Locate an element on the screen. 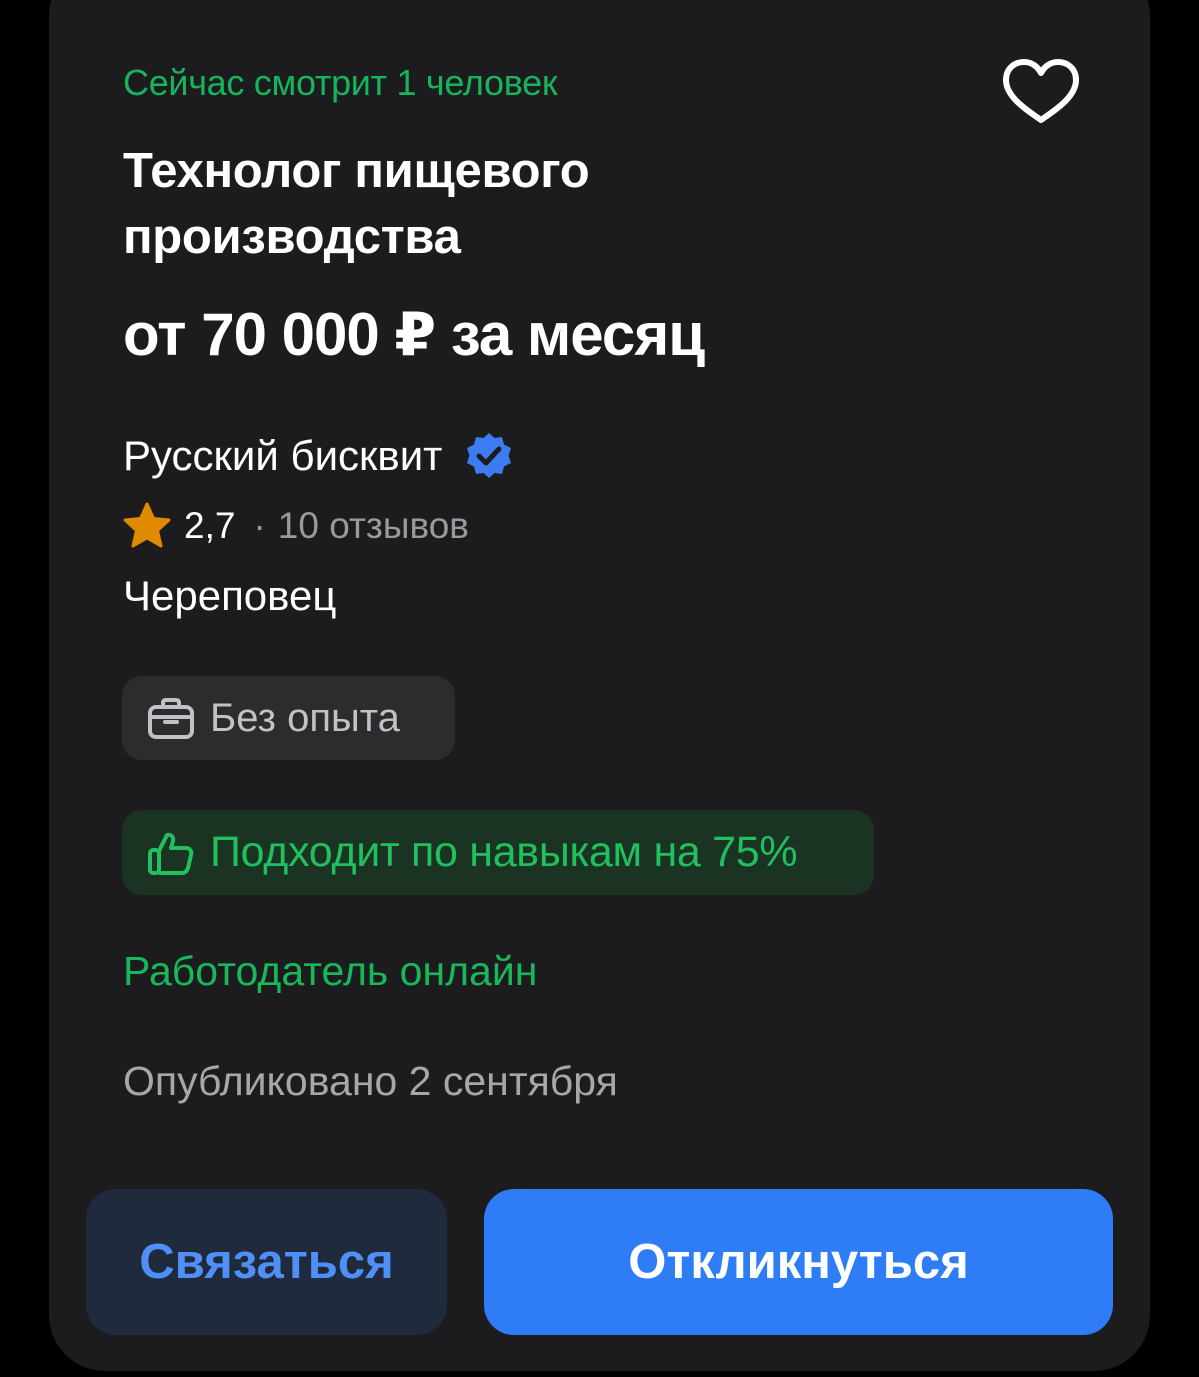 This screenshot has height=1377, width=1199. rating-value: 2,7 is located at coordinates (210, 525).